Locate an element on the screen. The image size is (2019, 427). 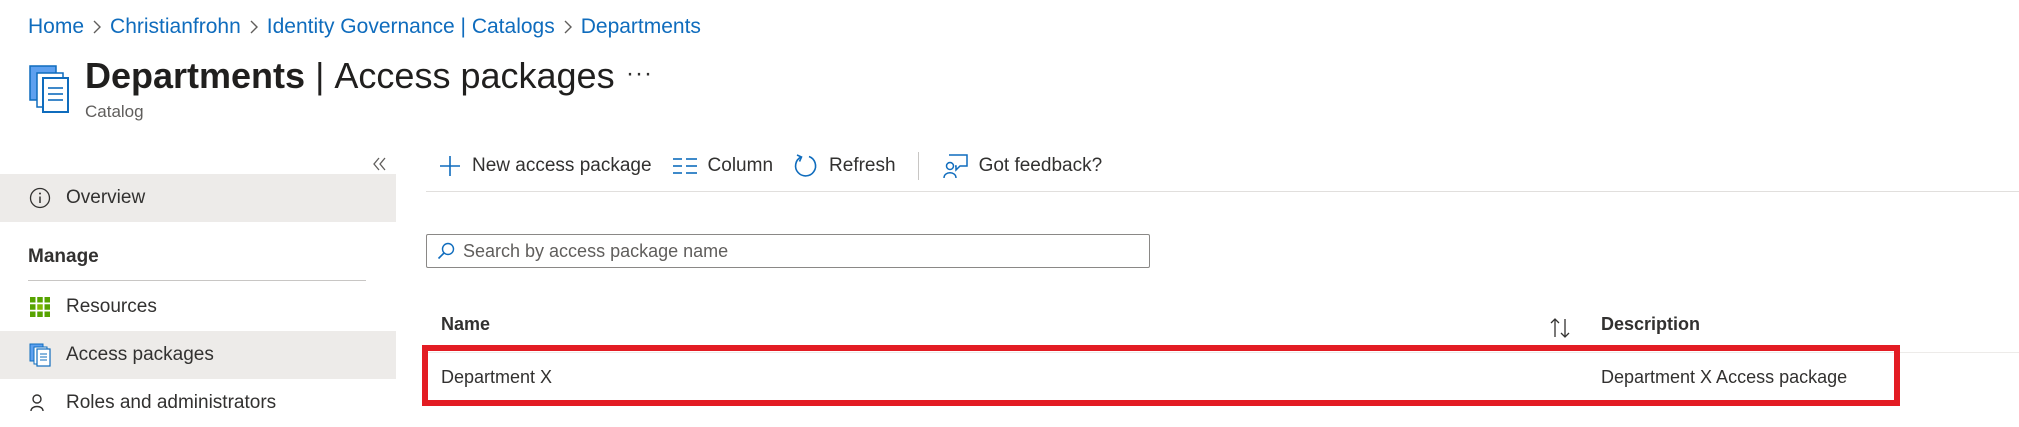
new-access-package-label: New access package is located at coordinates (562, 165).